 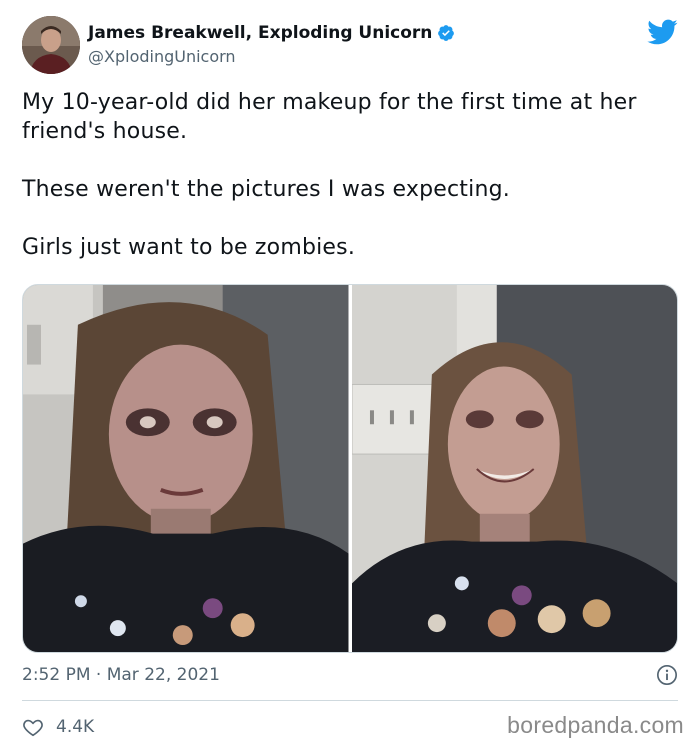 I want to click on watermark: boredpanda.com, so click(x=595, y=725).